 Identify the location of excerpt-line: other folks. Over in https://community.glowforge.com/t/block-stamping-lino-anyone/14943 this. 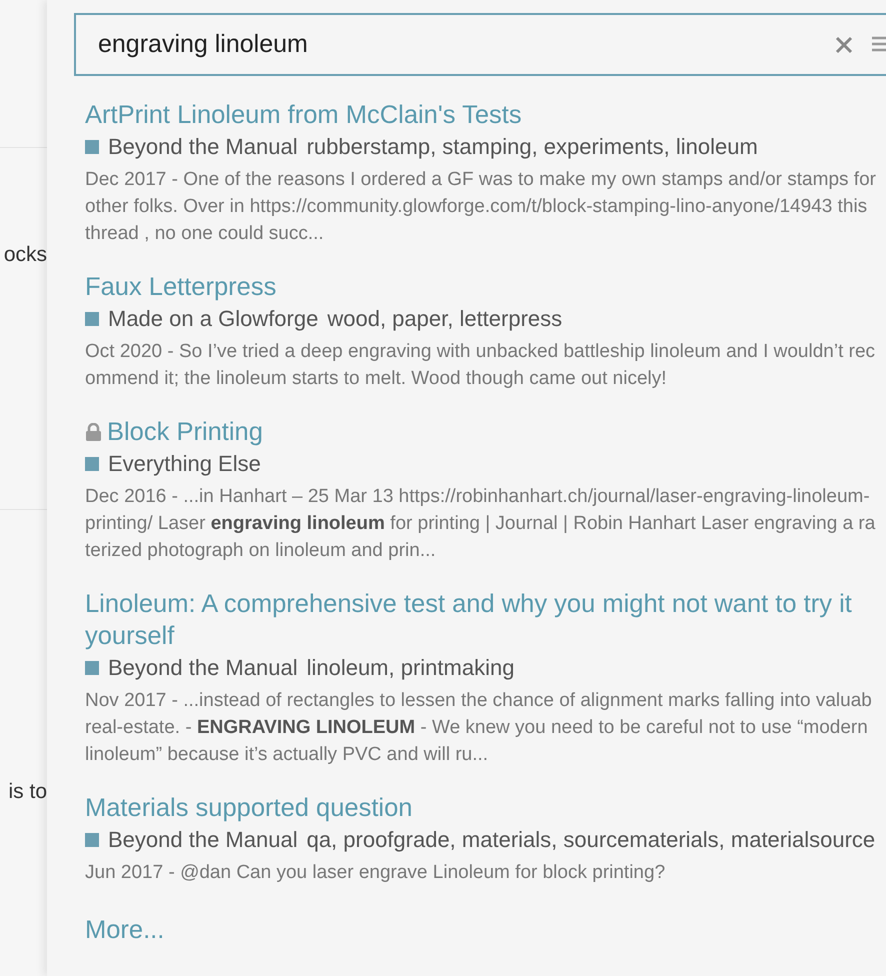
(476, 207).